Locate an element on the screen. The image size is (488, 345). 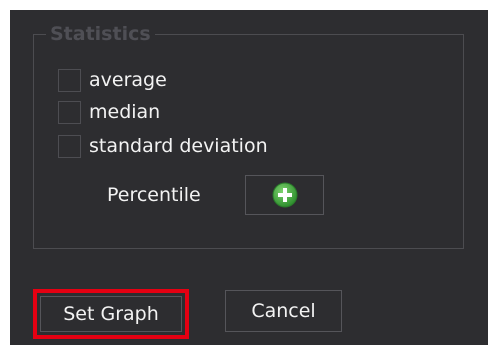
cancel-button: Cancel is located at coordinates (283, 311).